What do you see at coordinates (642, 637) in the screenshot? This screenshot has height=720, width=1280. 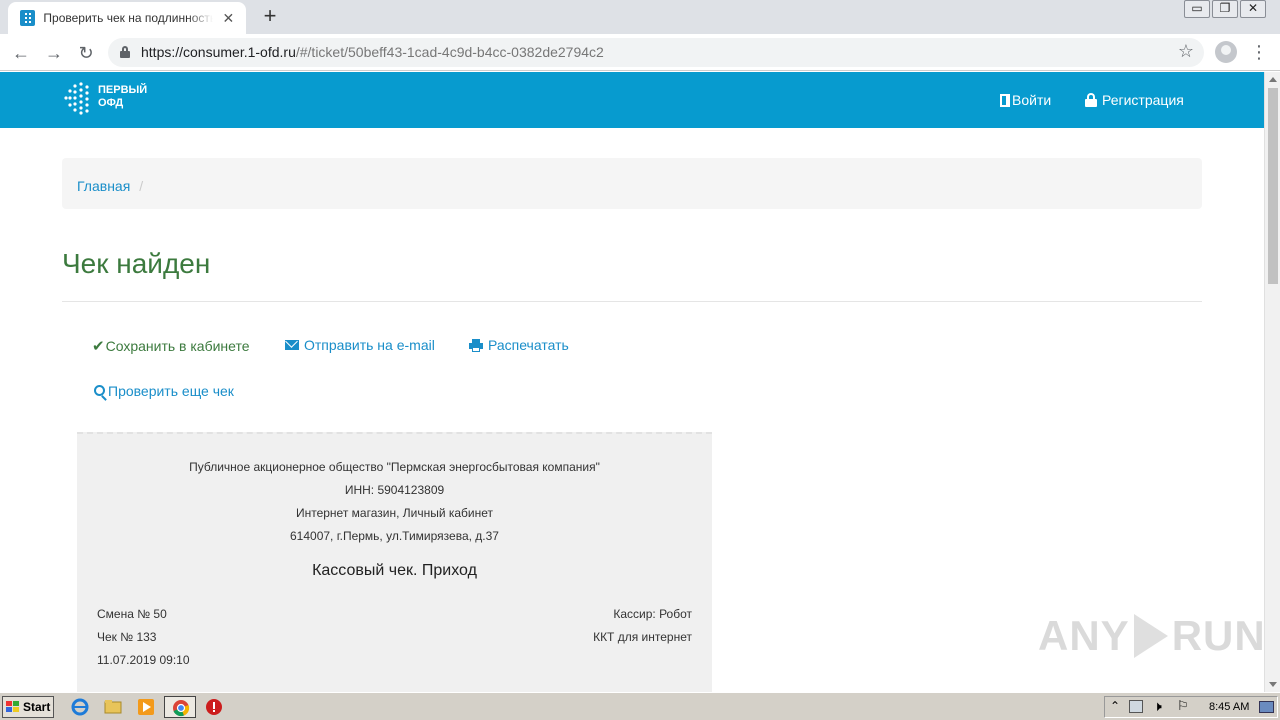 I see `receipt-kkt: ККТ для интернет` at bounding box center [642, 637].